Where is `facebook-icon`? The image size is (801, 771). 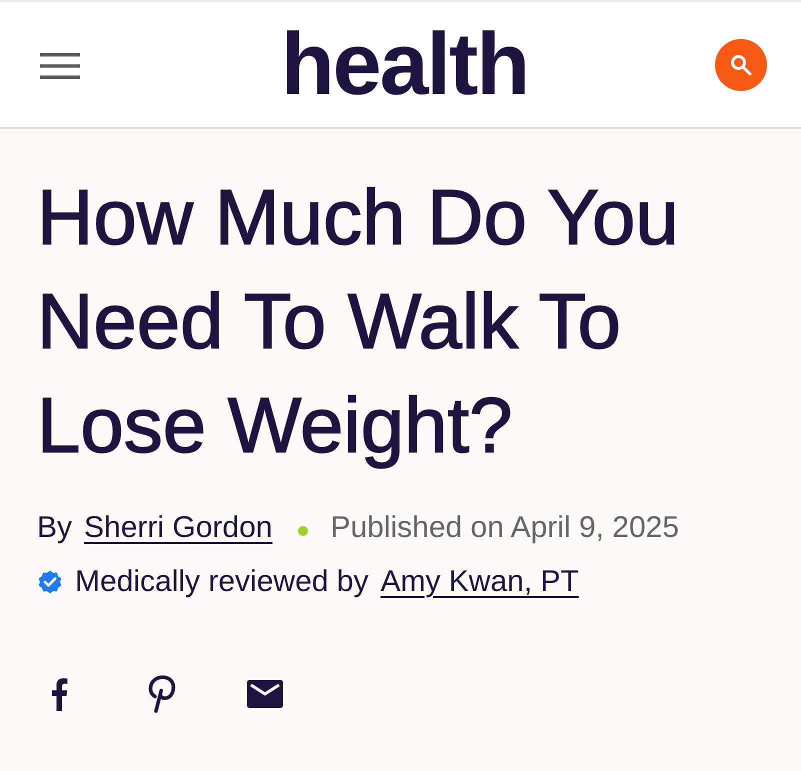 facebook-icon is located at coordinates (59, 694).